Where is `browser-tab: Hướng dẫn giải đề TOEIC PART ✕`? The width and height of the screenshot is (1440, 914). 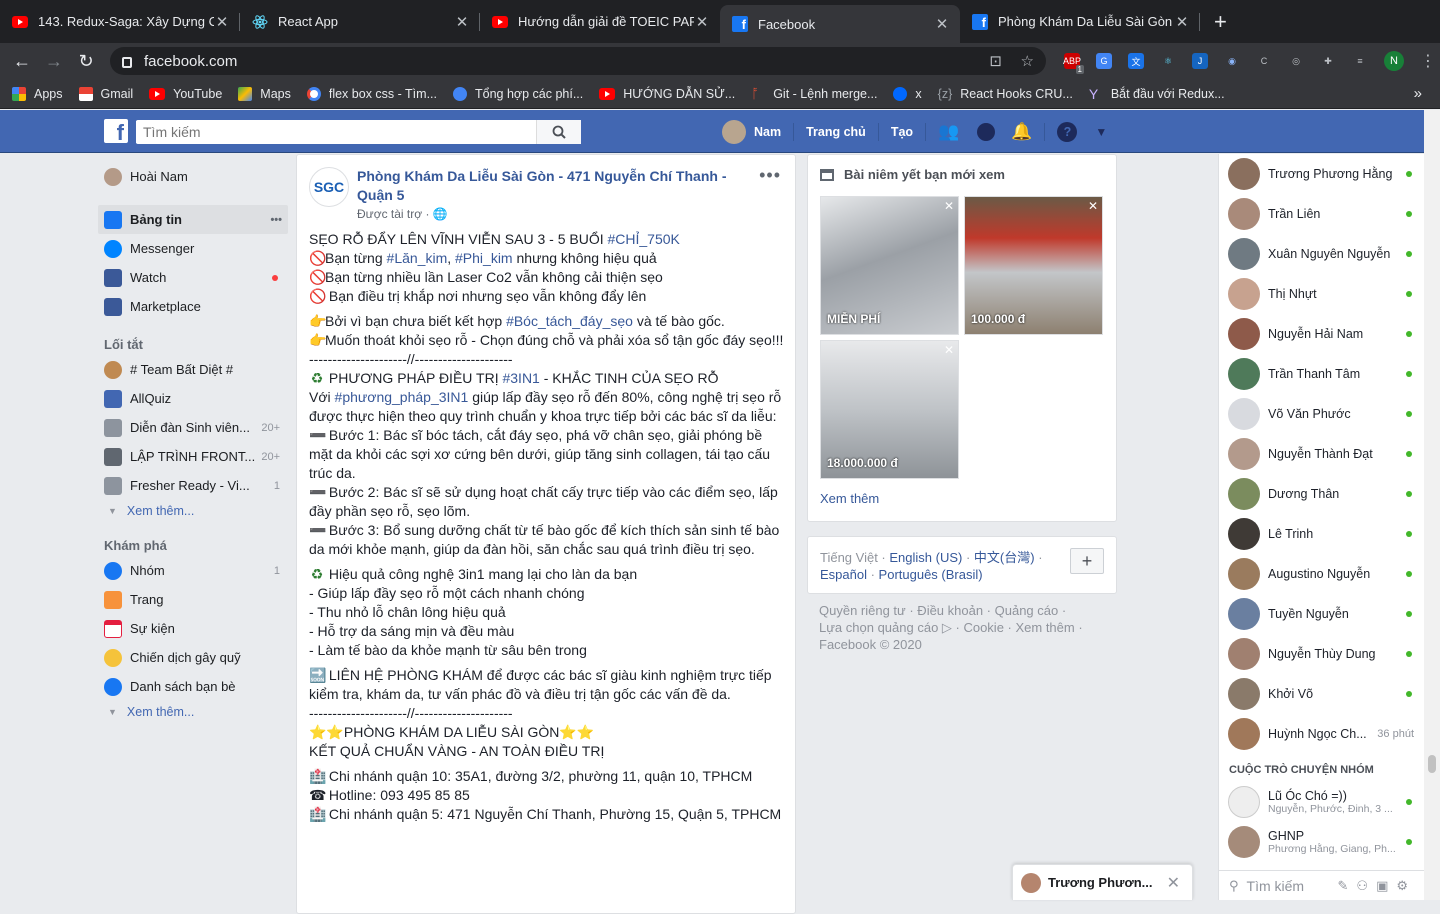
browser-tab: Hướng dẫn giải đề TOEIC PART ✕ is located at coordinates (600, 21).